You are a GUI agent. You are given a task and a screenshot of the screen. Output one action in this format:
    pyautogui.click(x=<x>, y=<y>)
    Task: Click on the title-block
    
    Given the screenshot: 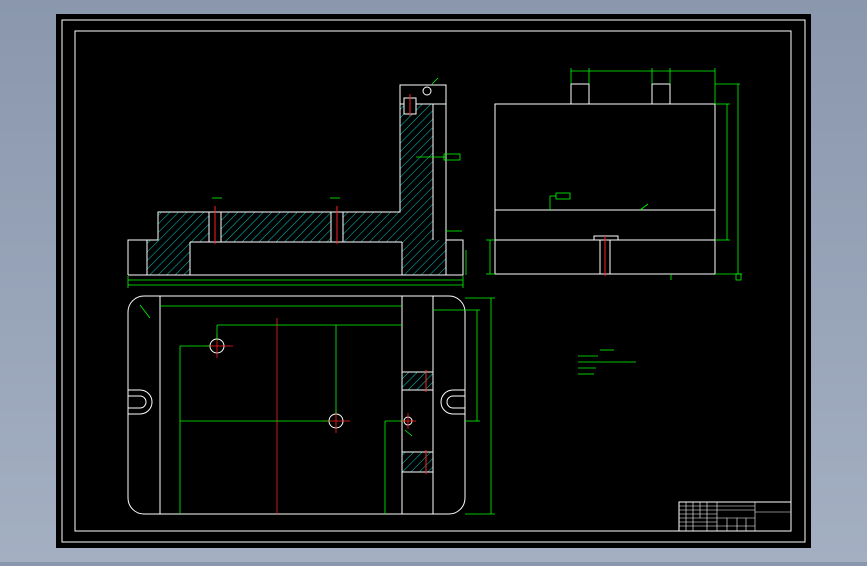 What is the action you would take?
    pyautogui.click(x=735, y=516)
    